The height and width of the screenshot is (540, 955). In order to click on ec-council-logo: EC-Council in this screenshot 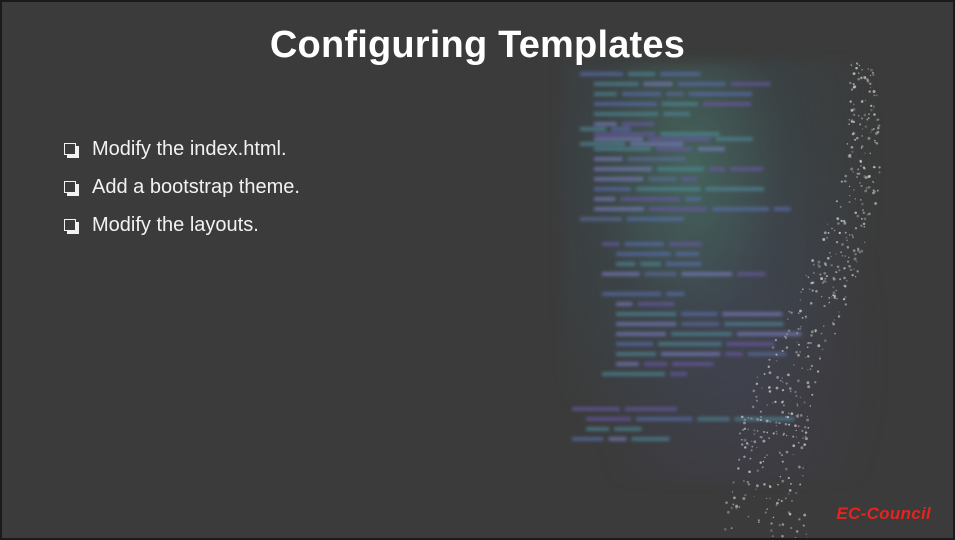, I will do `click(883, 513)`.